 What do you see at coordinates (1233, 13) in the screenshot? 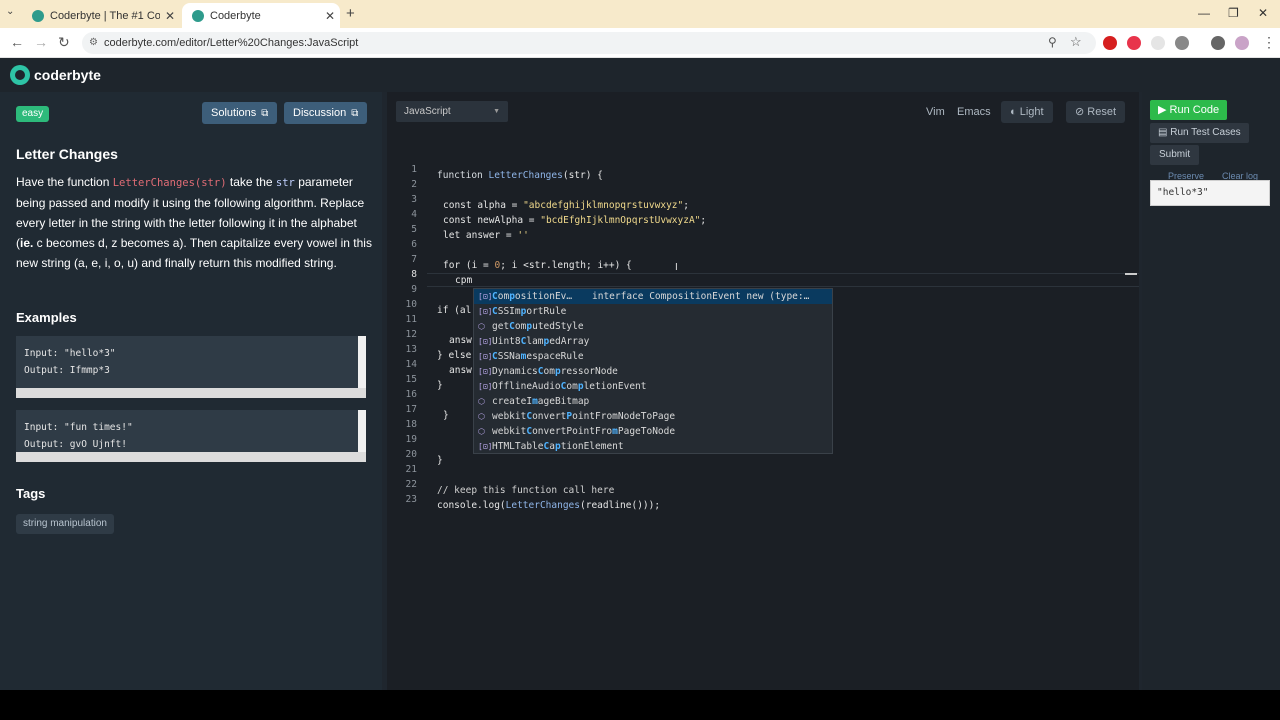
I see `restore-icon: ❐` at bounding box center [1233, 13].